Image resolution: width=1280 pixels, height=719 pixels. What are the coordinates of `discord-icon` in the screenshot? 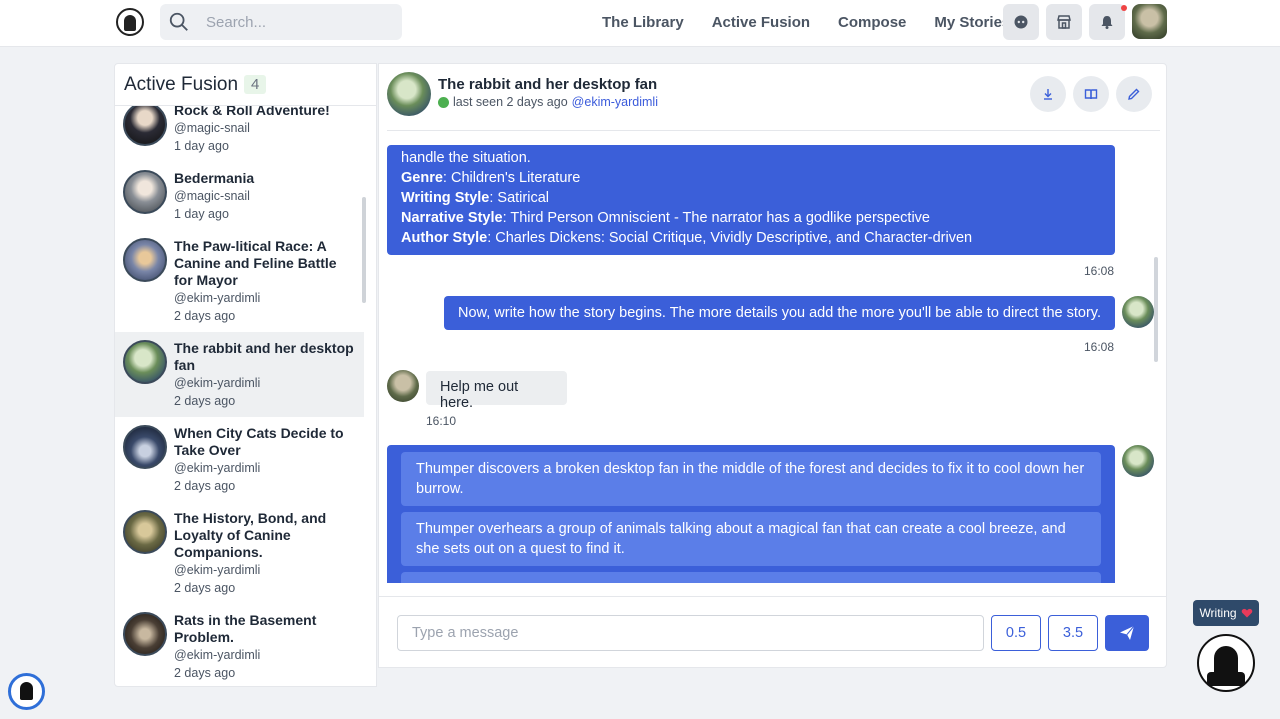 It's located at (1021, 22).